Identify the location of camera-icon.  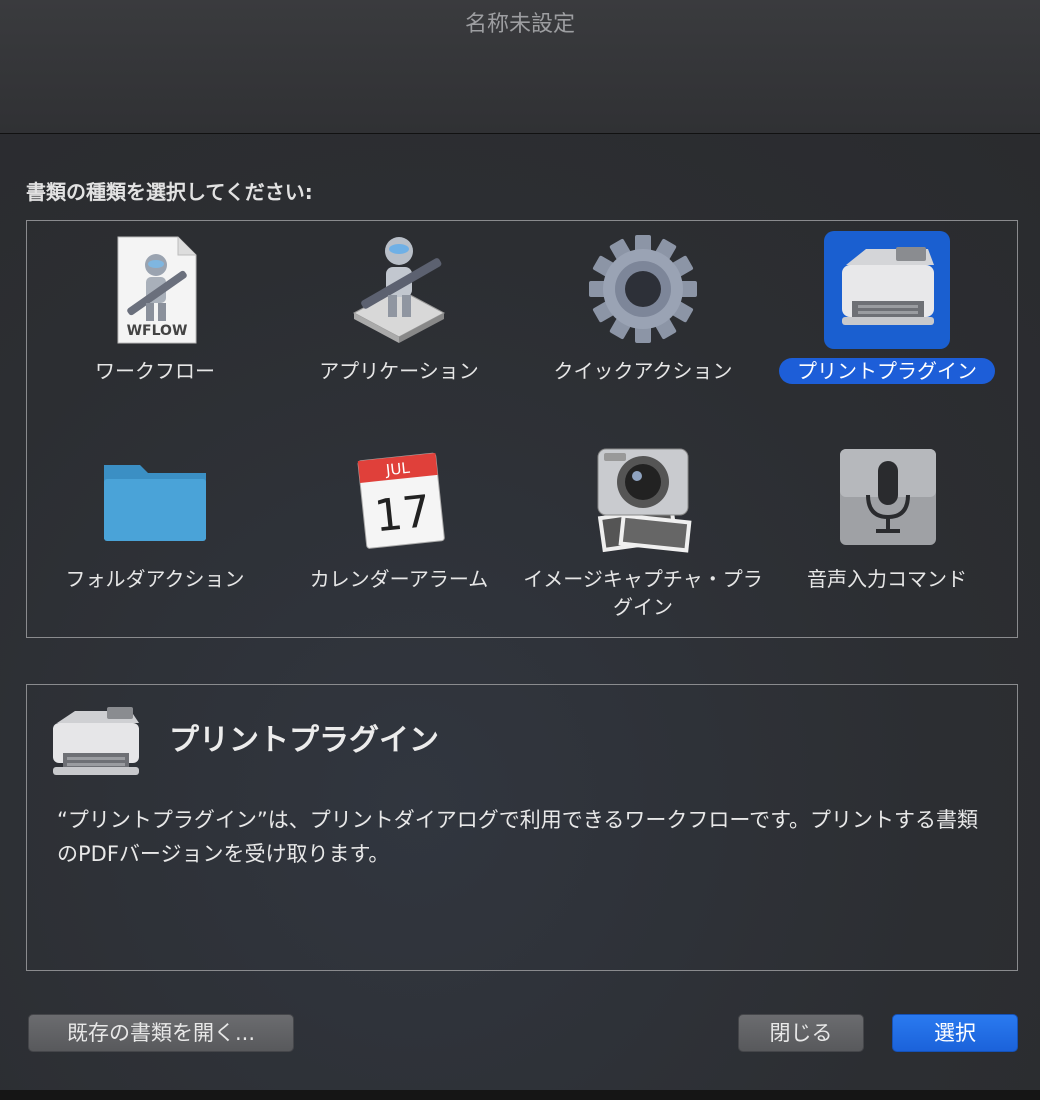
(643, 498).